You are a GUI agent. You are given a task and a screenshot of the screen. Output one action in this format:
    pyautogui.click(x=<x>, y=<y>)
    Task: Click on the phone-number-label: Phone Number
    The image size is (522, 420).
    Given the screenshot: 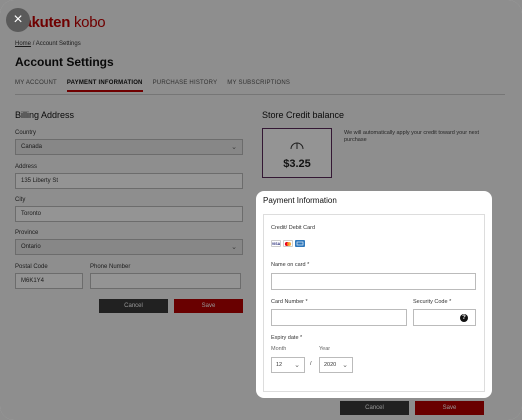 What is the action you would take?
    pyautogui.click(x=110, y=267)
    